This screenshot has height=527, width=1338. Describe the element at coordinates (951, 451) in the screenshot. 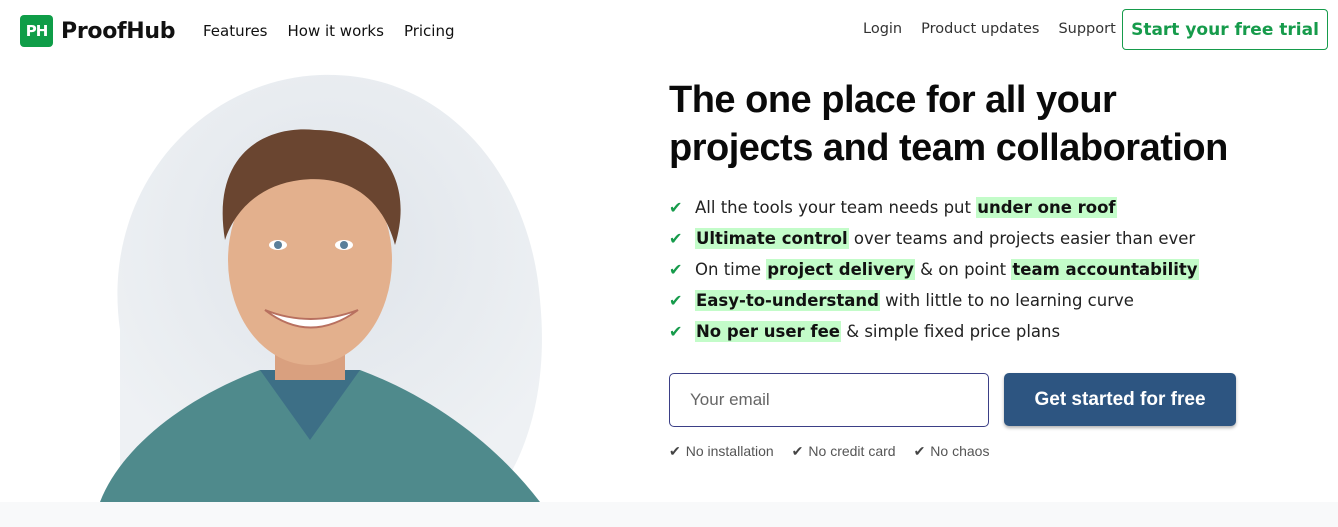

I see `perk-item: ✔ No chaos` at that location.